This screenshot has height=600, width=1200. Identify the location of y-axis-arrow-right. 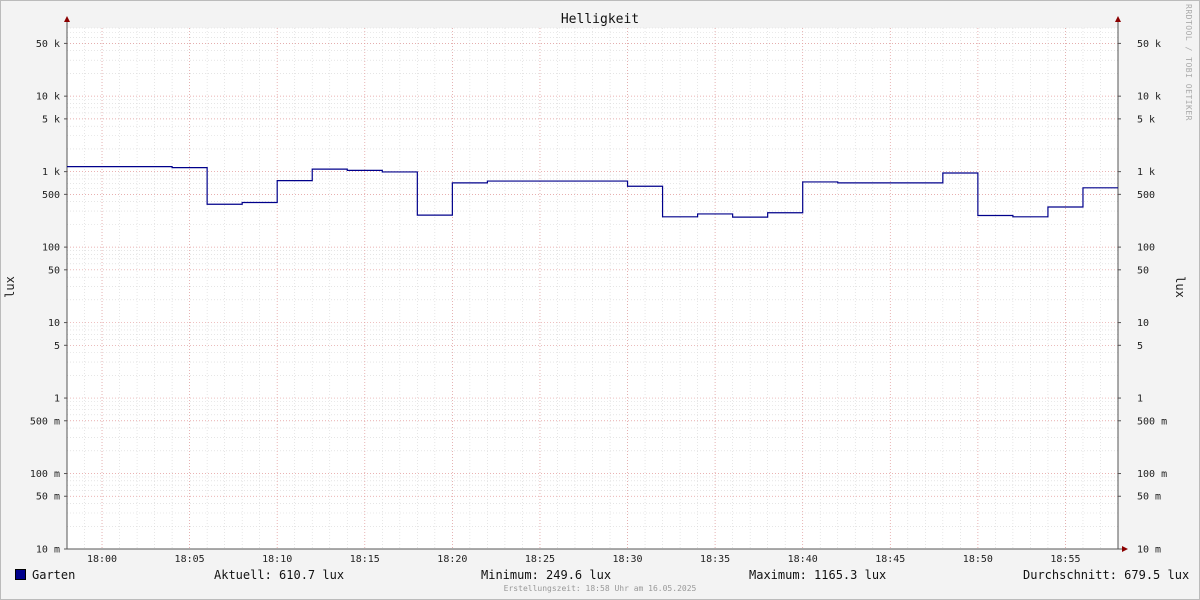
(1118, 19).